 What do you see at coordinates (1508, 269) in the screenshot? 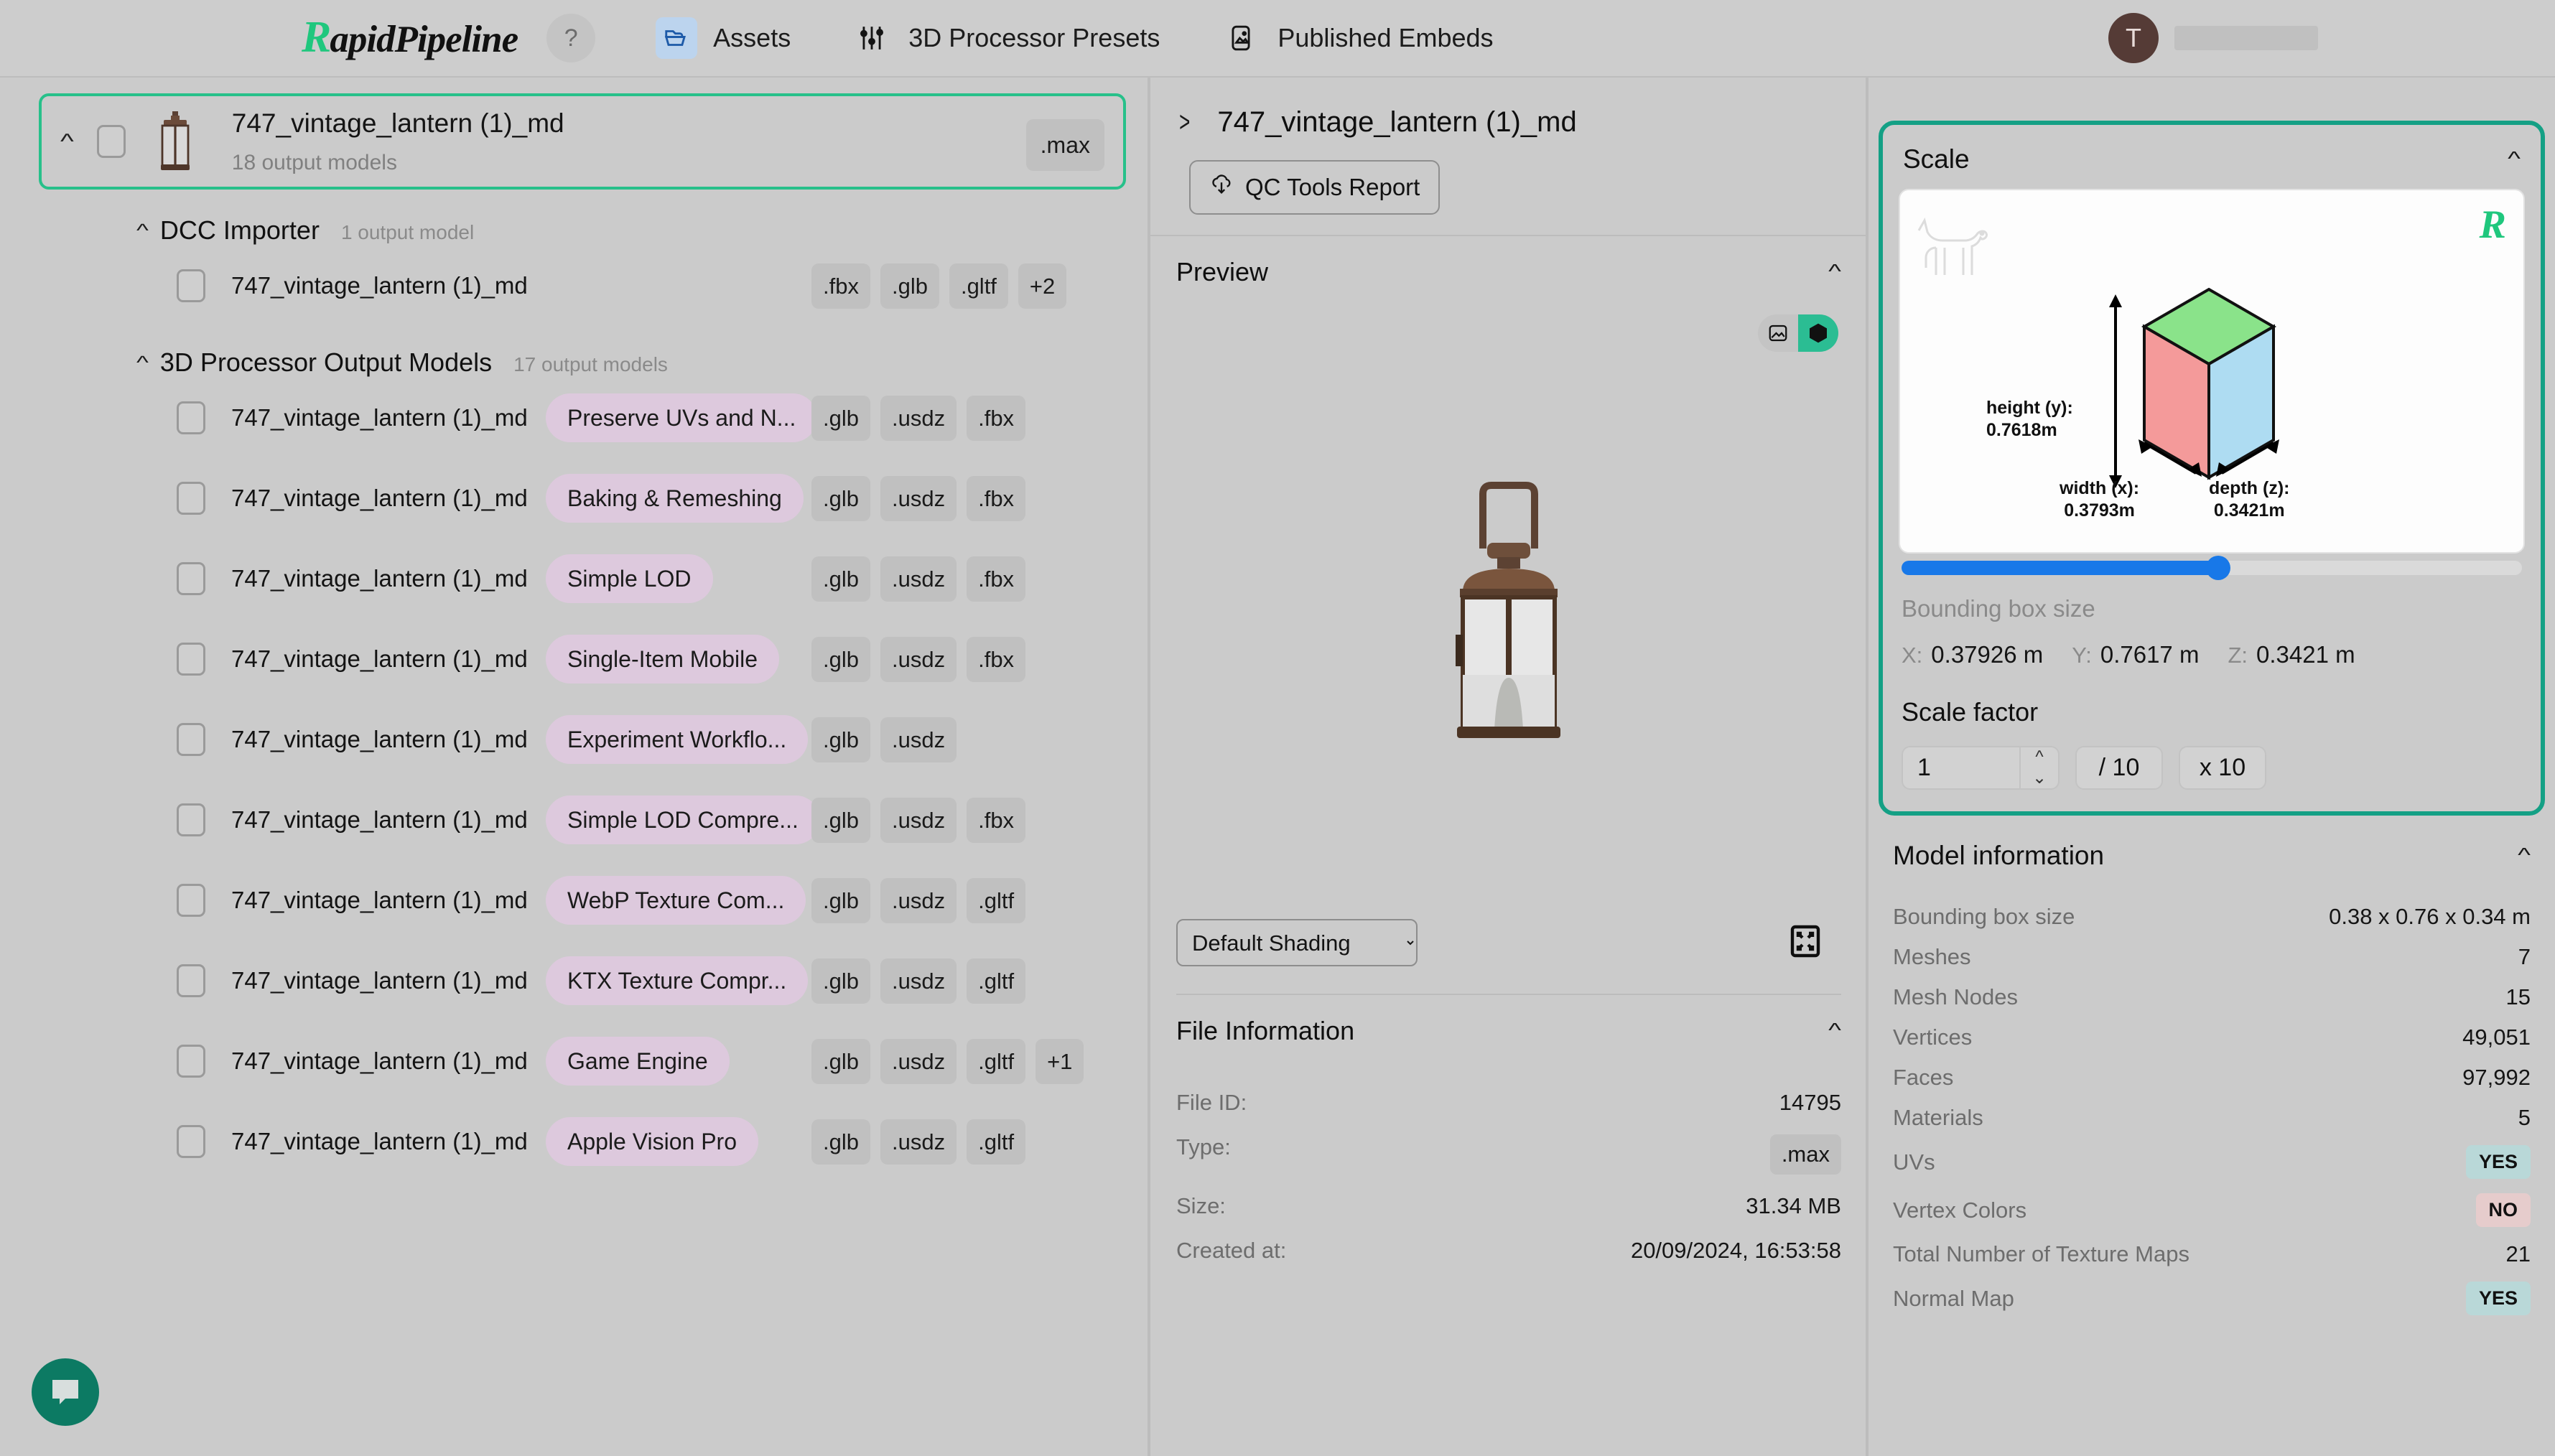
I see `preview-section-header: Preview ^` at bounding box center [1508, 269].